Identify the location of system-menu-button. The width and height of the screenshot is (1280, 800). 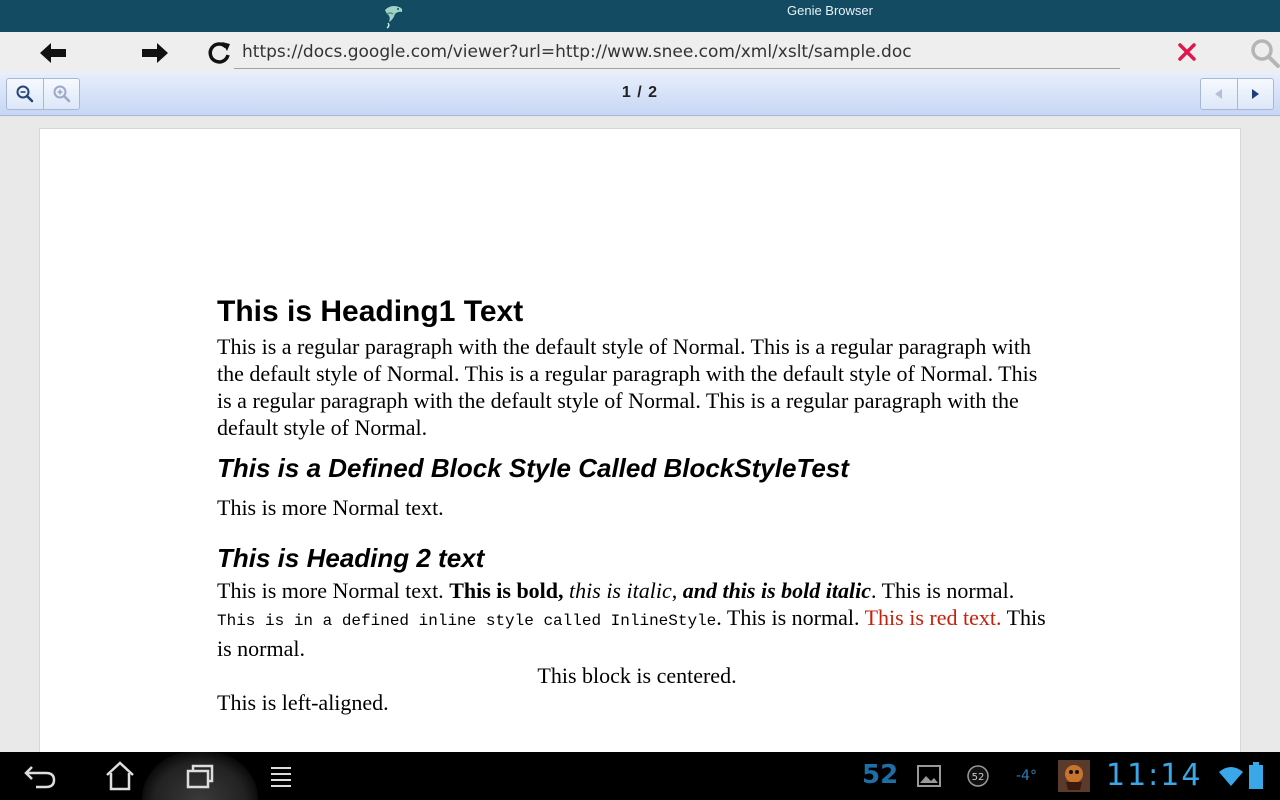
(281, 776).